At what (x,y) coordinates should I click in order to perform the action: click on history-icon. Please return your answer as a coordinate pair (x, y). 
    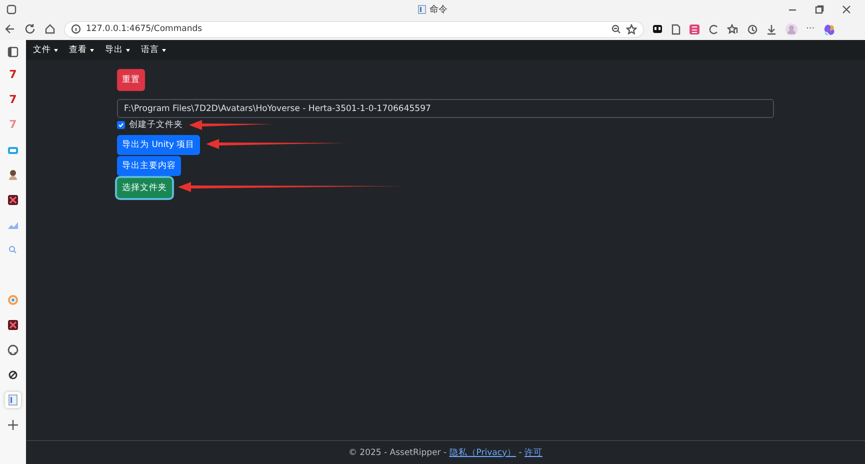
    Looking at the image, I should click on (752, 29).